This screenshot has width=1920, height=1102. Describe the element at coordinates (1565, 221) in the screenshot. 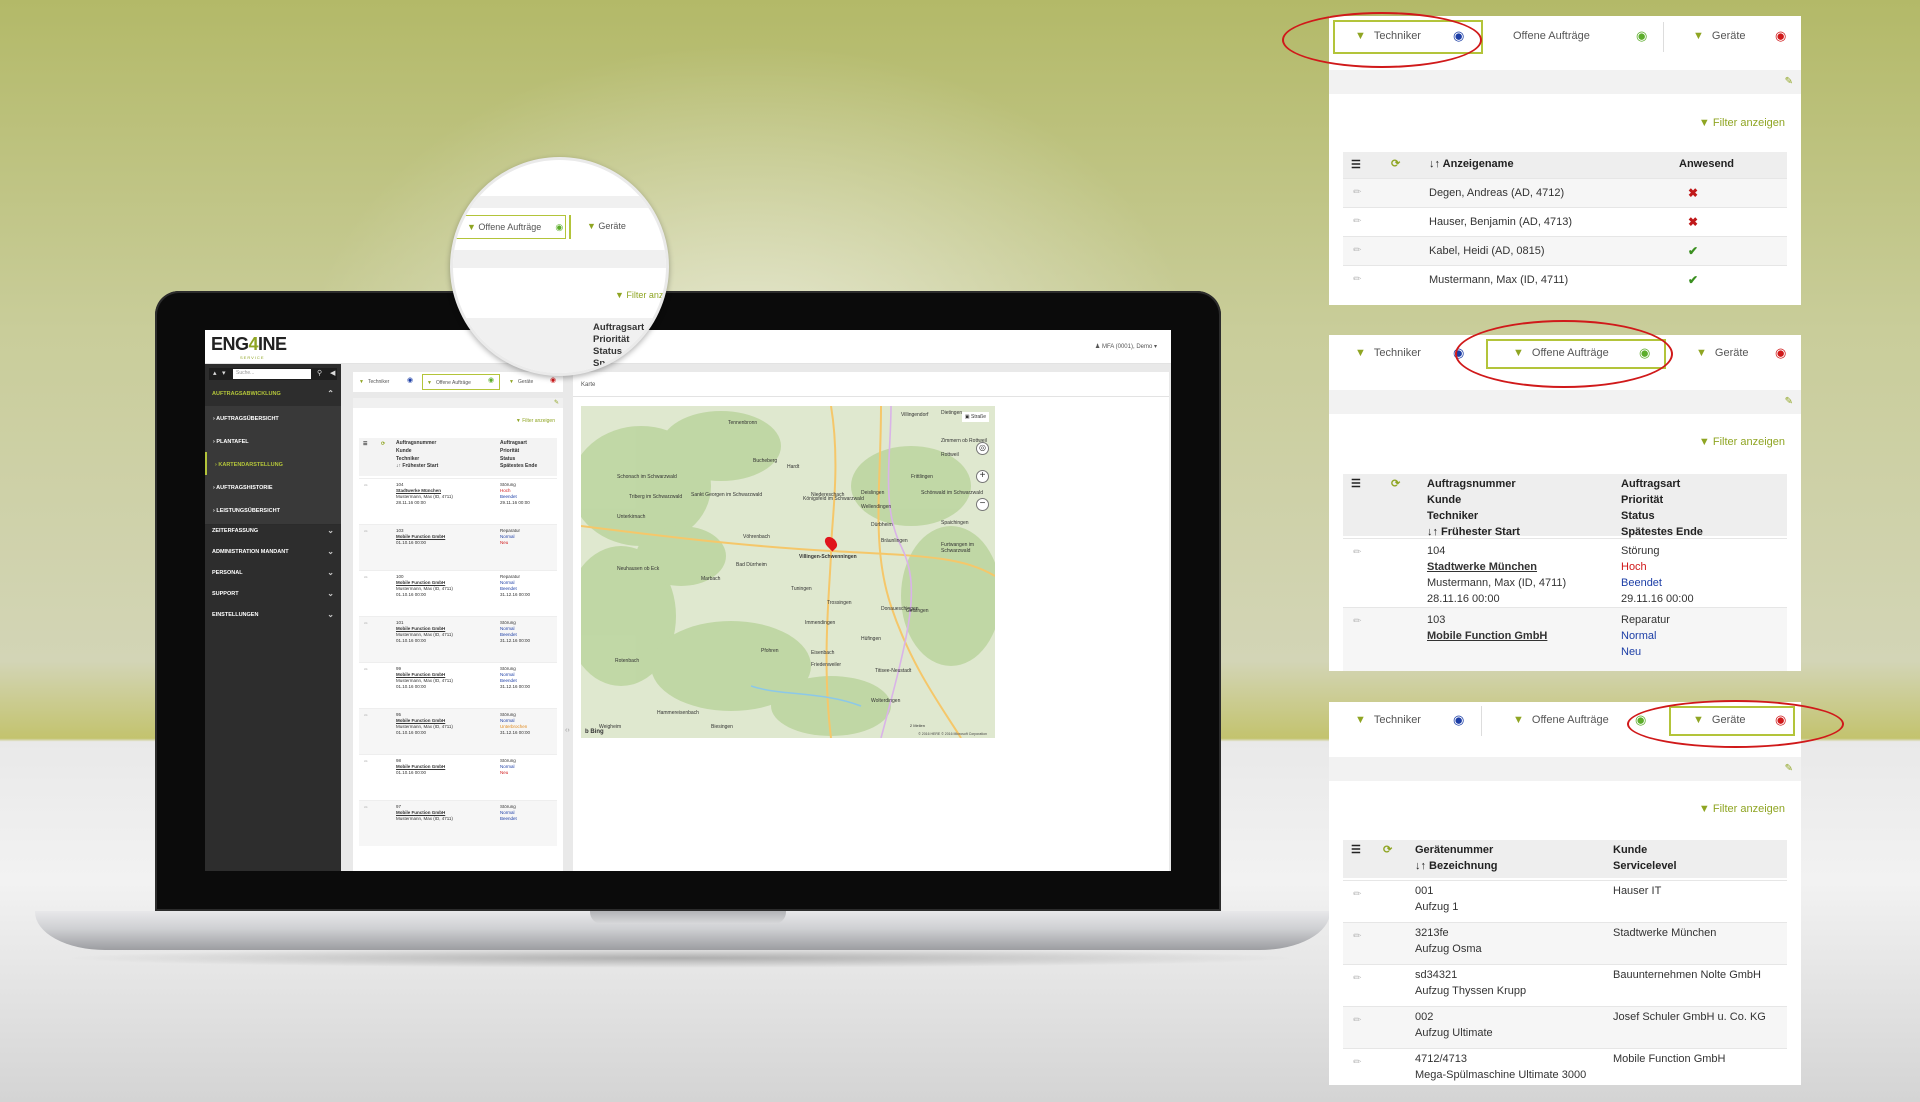

I see `table-row: ✏ Hauser, Benjamin (AD, 4713) ✖` at that location.